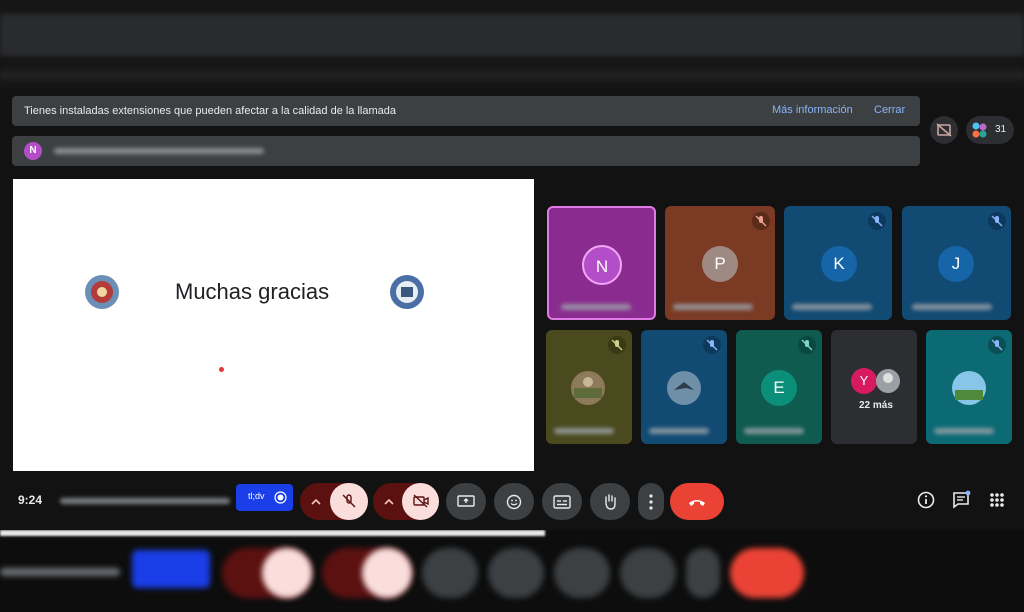  Describe the element at coordinates (512, 35) in the screenshot. I see `ghost-banner` at that location.